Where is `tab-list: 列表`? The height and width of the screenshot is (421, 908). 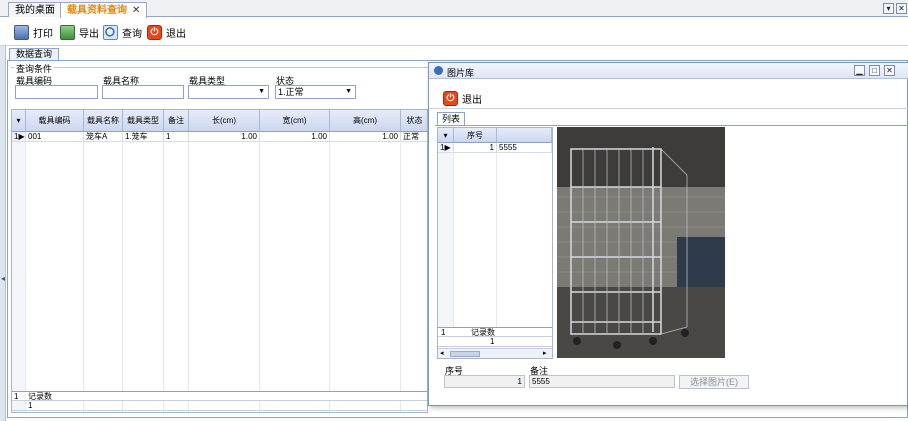 tab-list: 列表 is located at coordinates (451, 118).